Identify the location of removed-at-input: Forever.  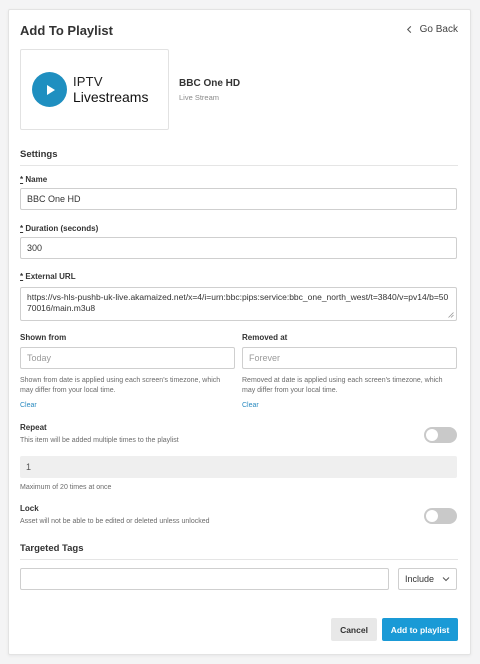
(349, 358).